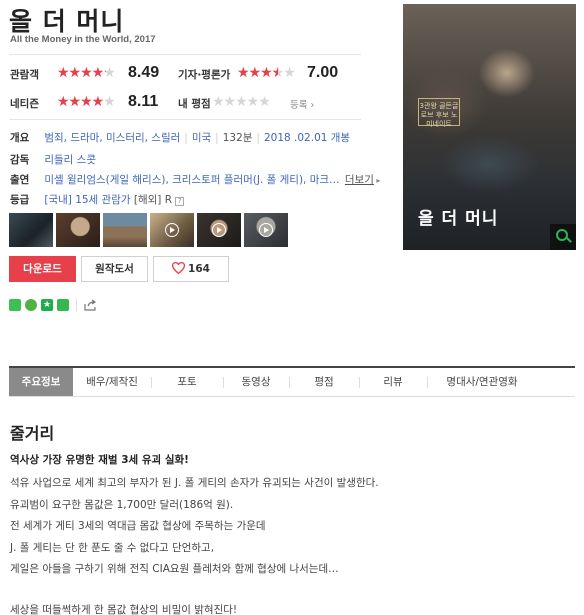 This screenshot has height=615, width=584. Describe the element at coordinates (63, 305) in the screenshot. I see `bookmark-share-icon` at that location.